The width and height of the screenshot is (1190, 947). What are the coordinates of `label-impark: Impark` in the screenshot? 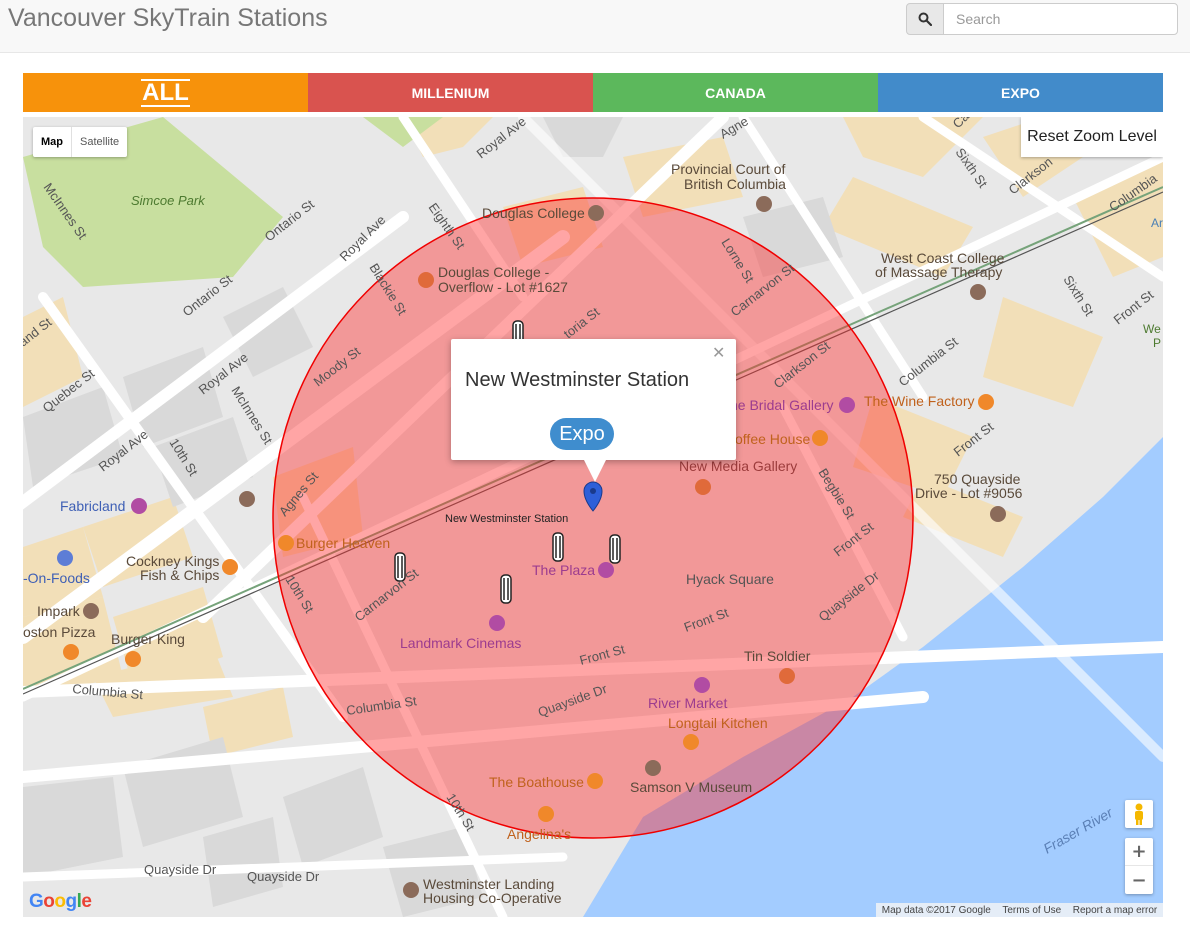 It's located at (59, 611).